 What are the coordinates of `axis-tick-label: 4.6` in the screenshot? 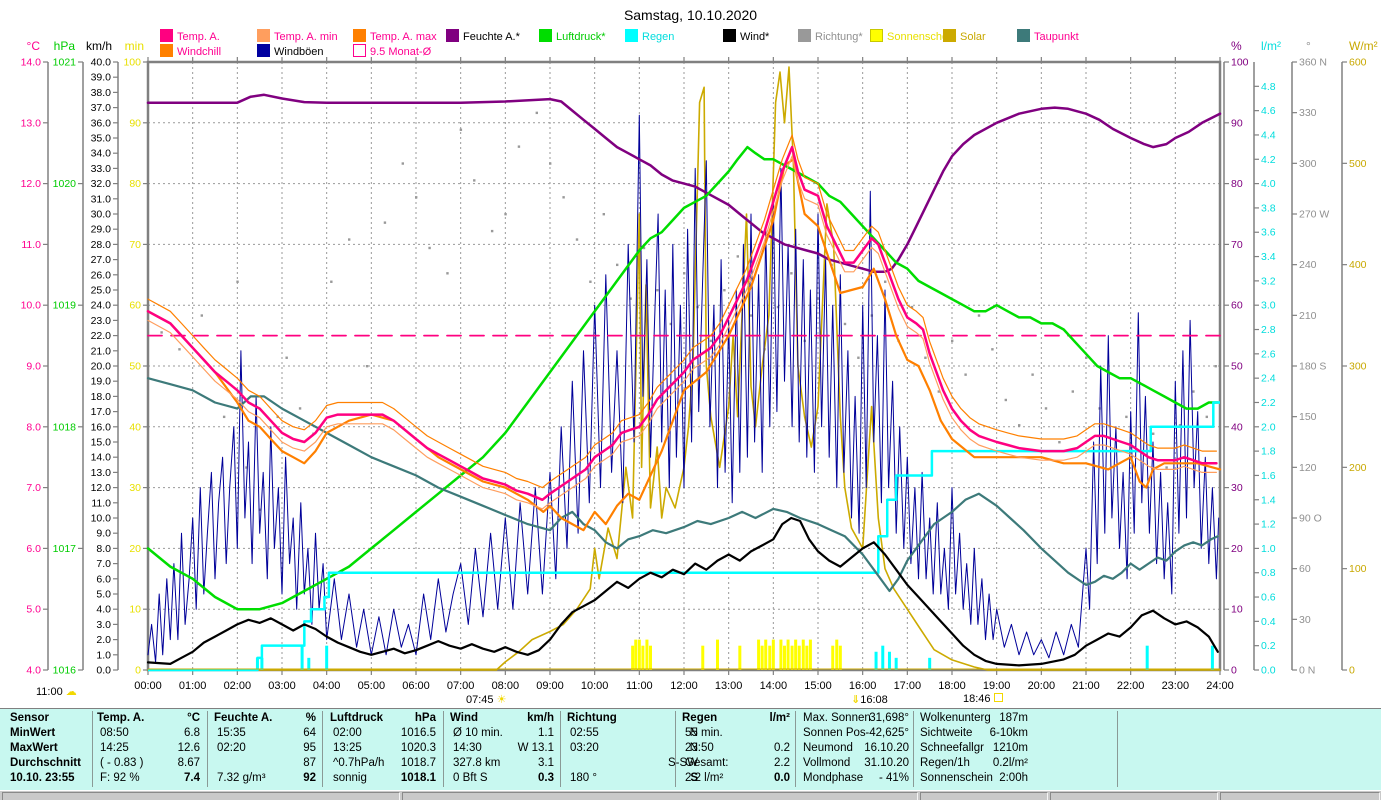 It's located at (1268, 111).